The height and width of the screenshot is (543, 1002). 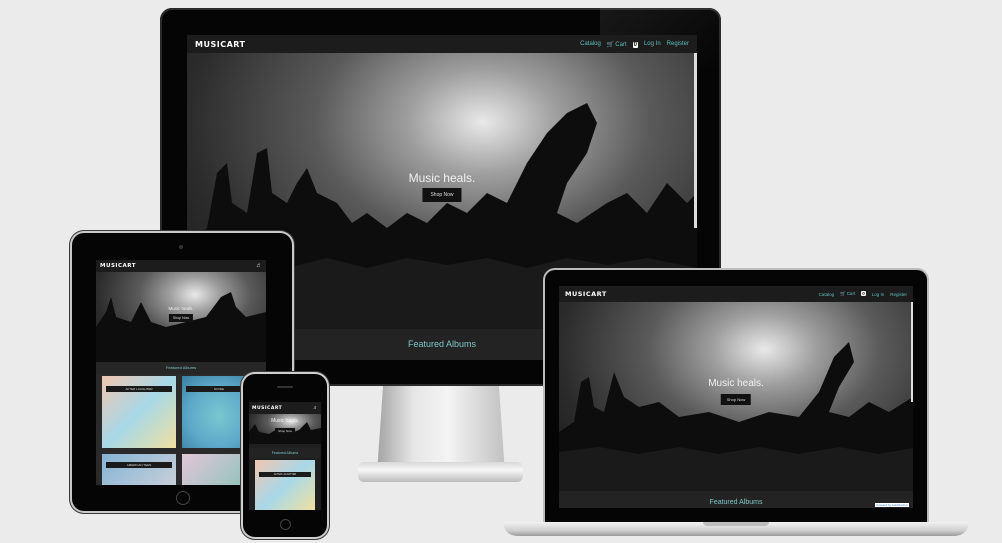 What do you see at coordinates (285, 387) in the screenshot?
I see `phone-speaker` at bounding box center [285, 387].